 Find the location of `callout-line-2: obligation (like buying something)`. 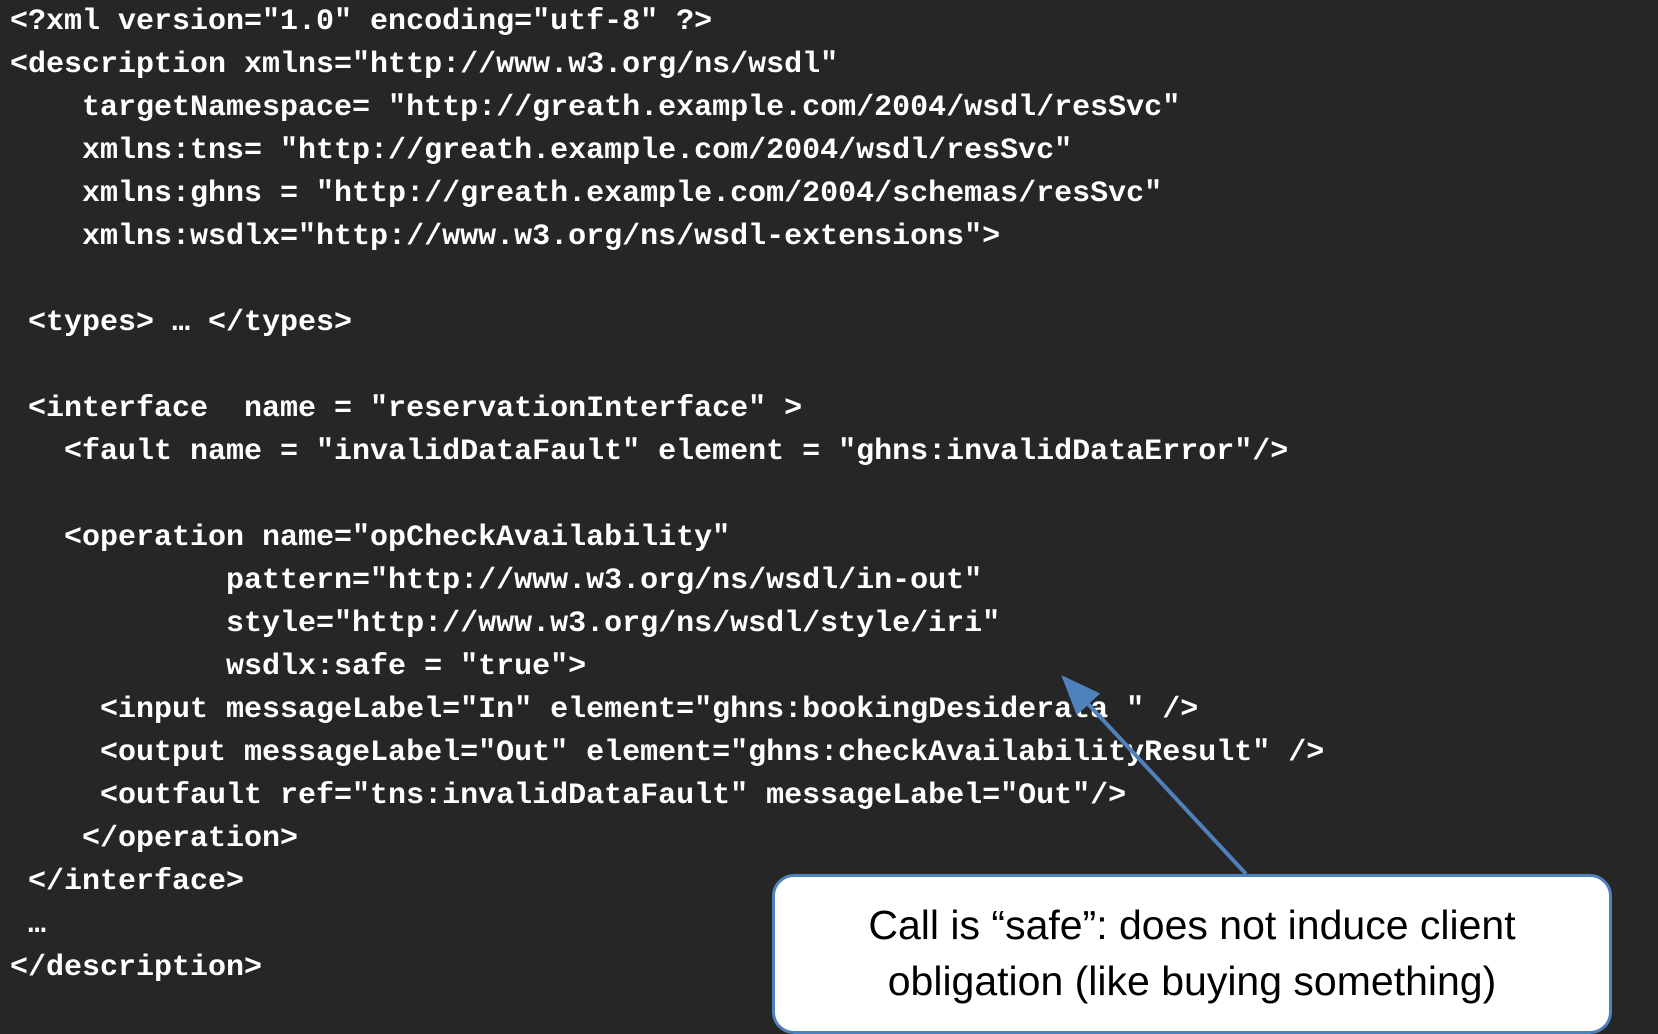

callout-line-2: obligation (like buying something) is located at coordinates (1192, 981).